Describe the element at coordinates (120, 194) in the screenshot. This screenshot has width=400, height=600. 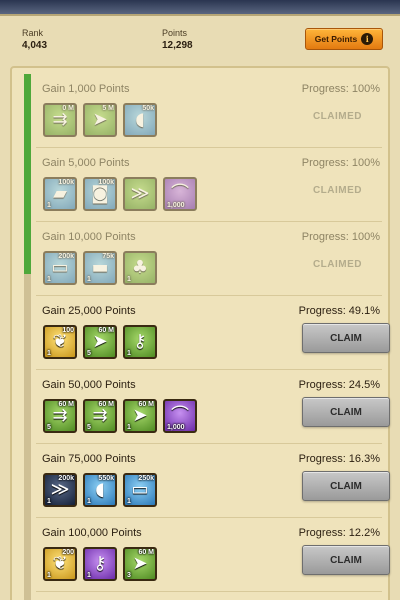
I see `reward-list: ▰ 100k 1 ◙ 100k ≫ ⌒ 1,000` at that location.